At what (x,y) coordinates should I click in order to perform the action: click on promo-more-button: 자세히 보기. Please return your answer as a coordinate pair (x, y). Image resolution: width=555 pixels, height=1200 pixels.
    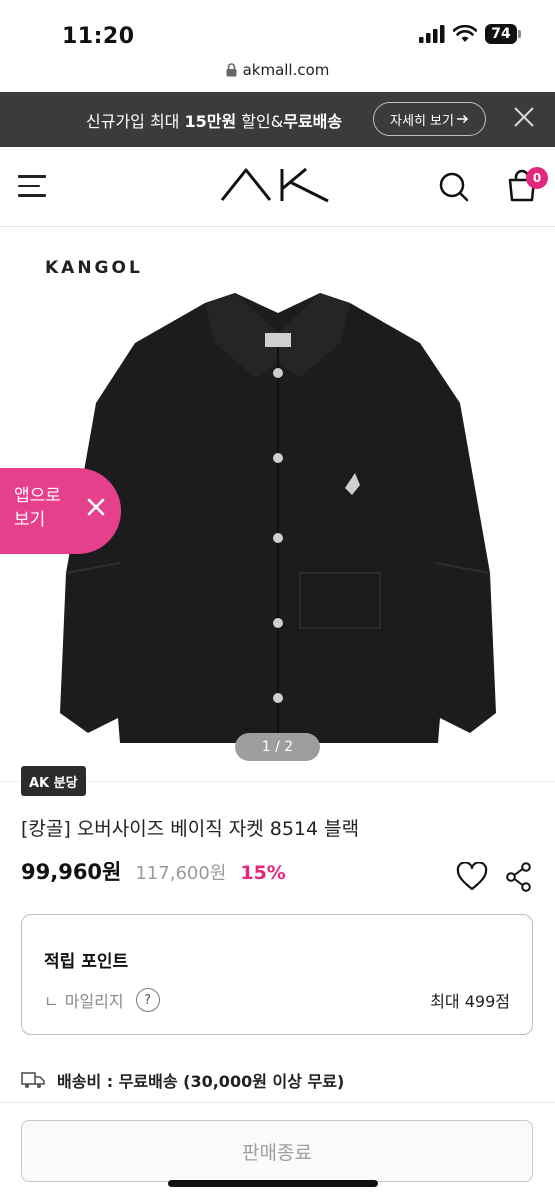
    Looking at the image, I should click on (429, 119).